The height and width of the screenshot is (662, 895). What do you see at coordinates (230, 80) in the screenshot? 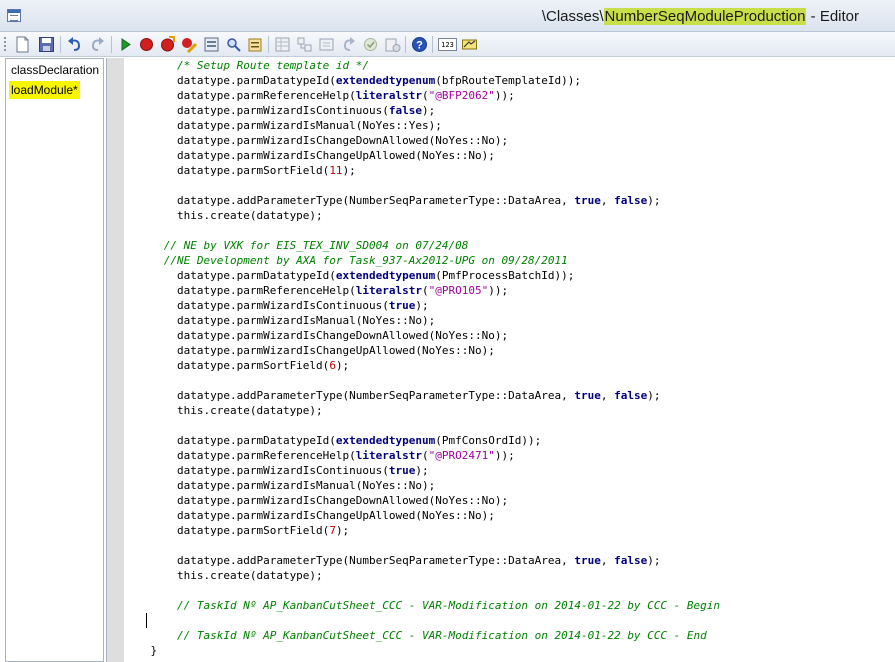
I see `code-token: datatype.parmDatatypeId(` at bounding box center [230, 80].